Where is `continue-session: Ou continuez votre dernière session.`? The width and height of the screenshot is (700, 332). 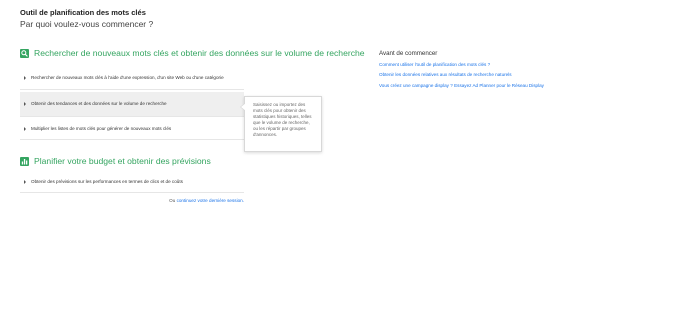 continue-session: Ou continuez votre dernière session. is located at coordinates (206, 200).